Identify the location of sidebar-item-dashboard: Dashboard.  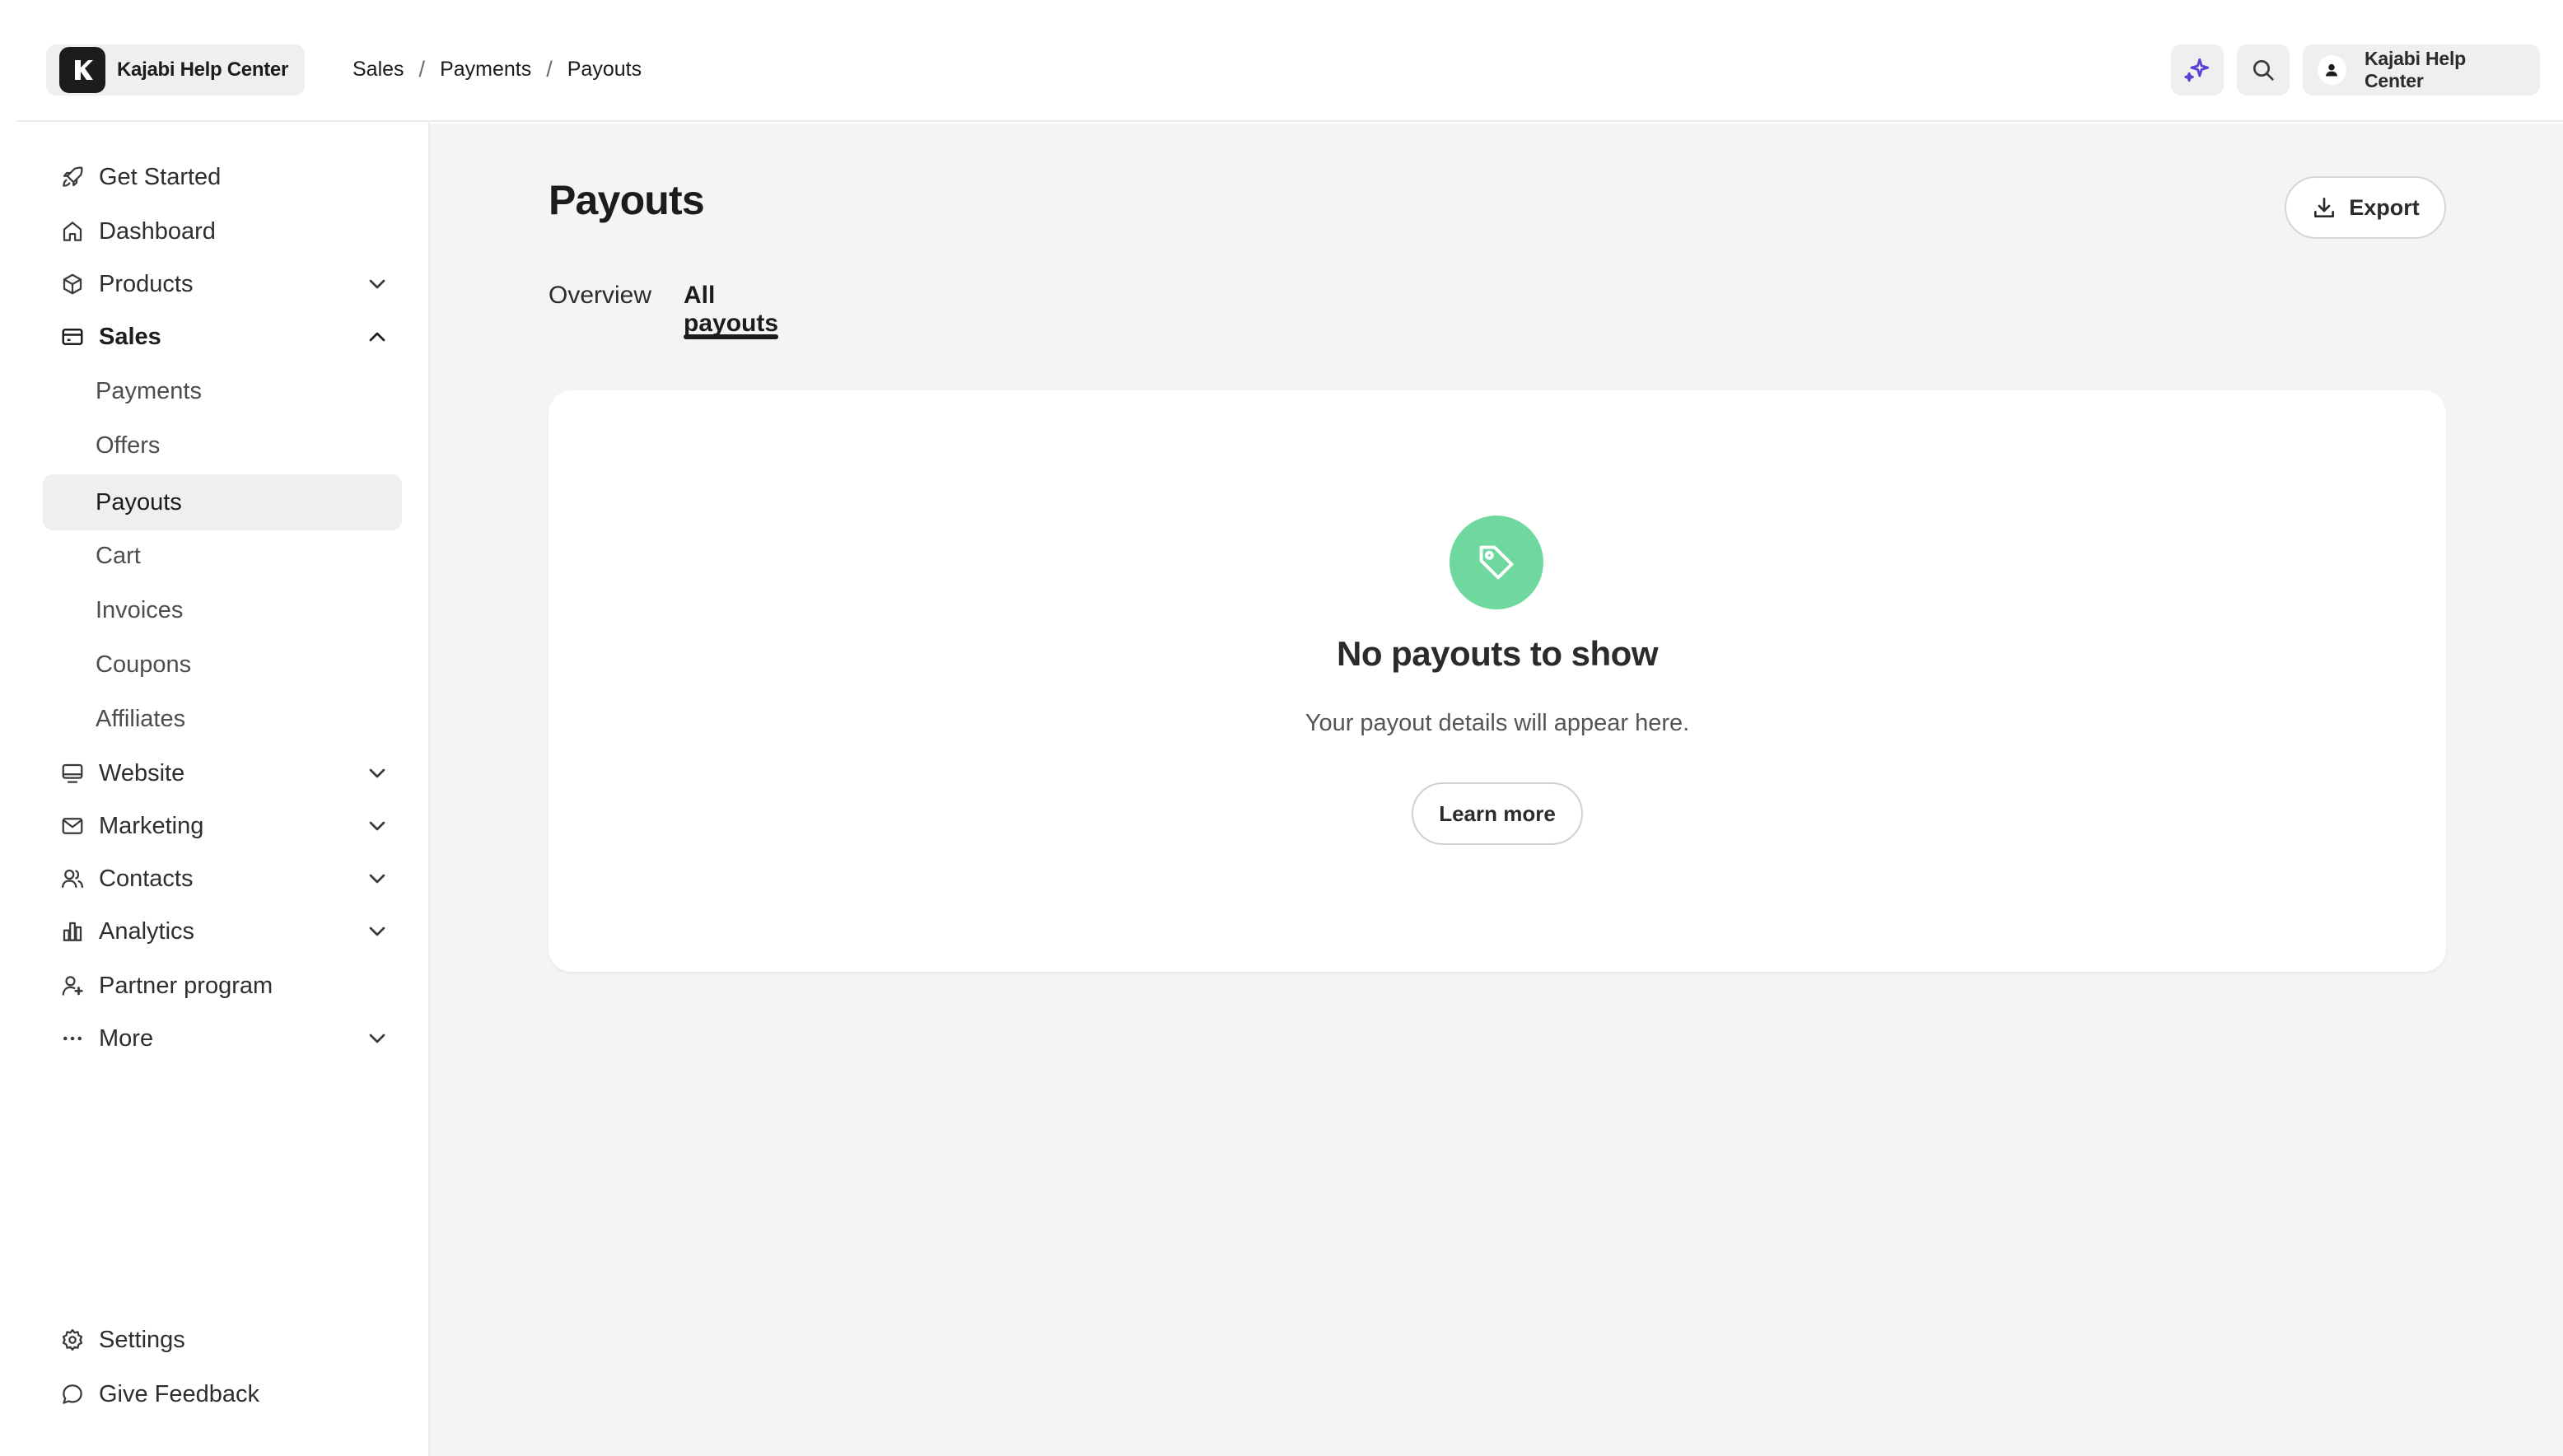
(223, 231).